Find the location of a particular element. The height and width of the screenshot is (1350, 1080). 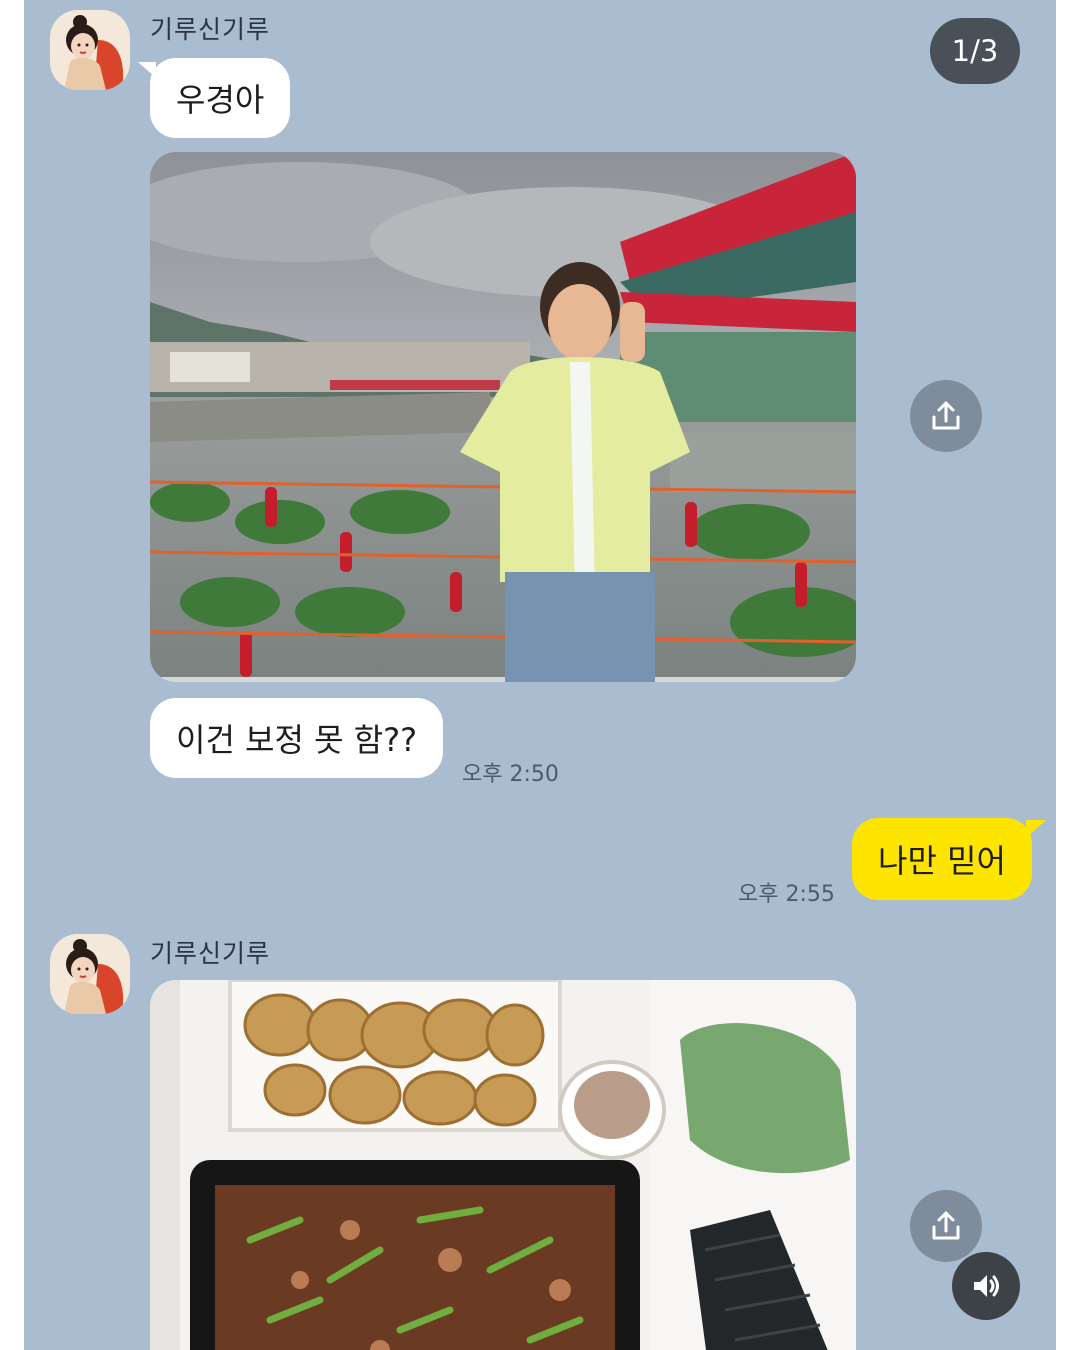

speaker-icon is located at coordinates (986, 1286).